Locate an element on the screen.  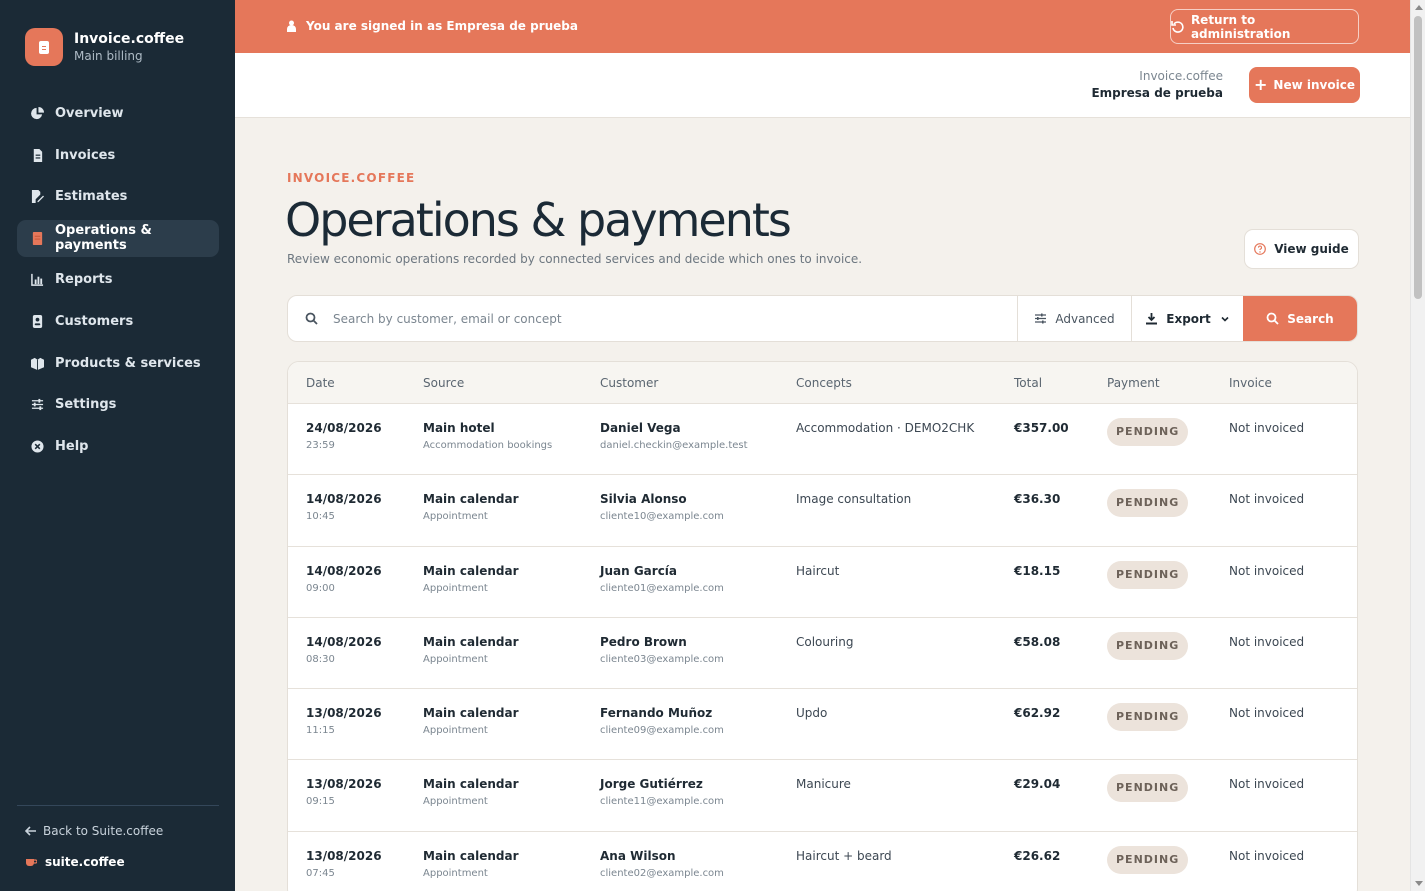
row-time: 09:15 is located at coordinates (320, 802).